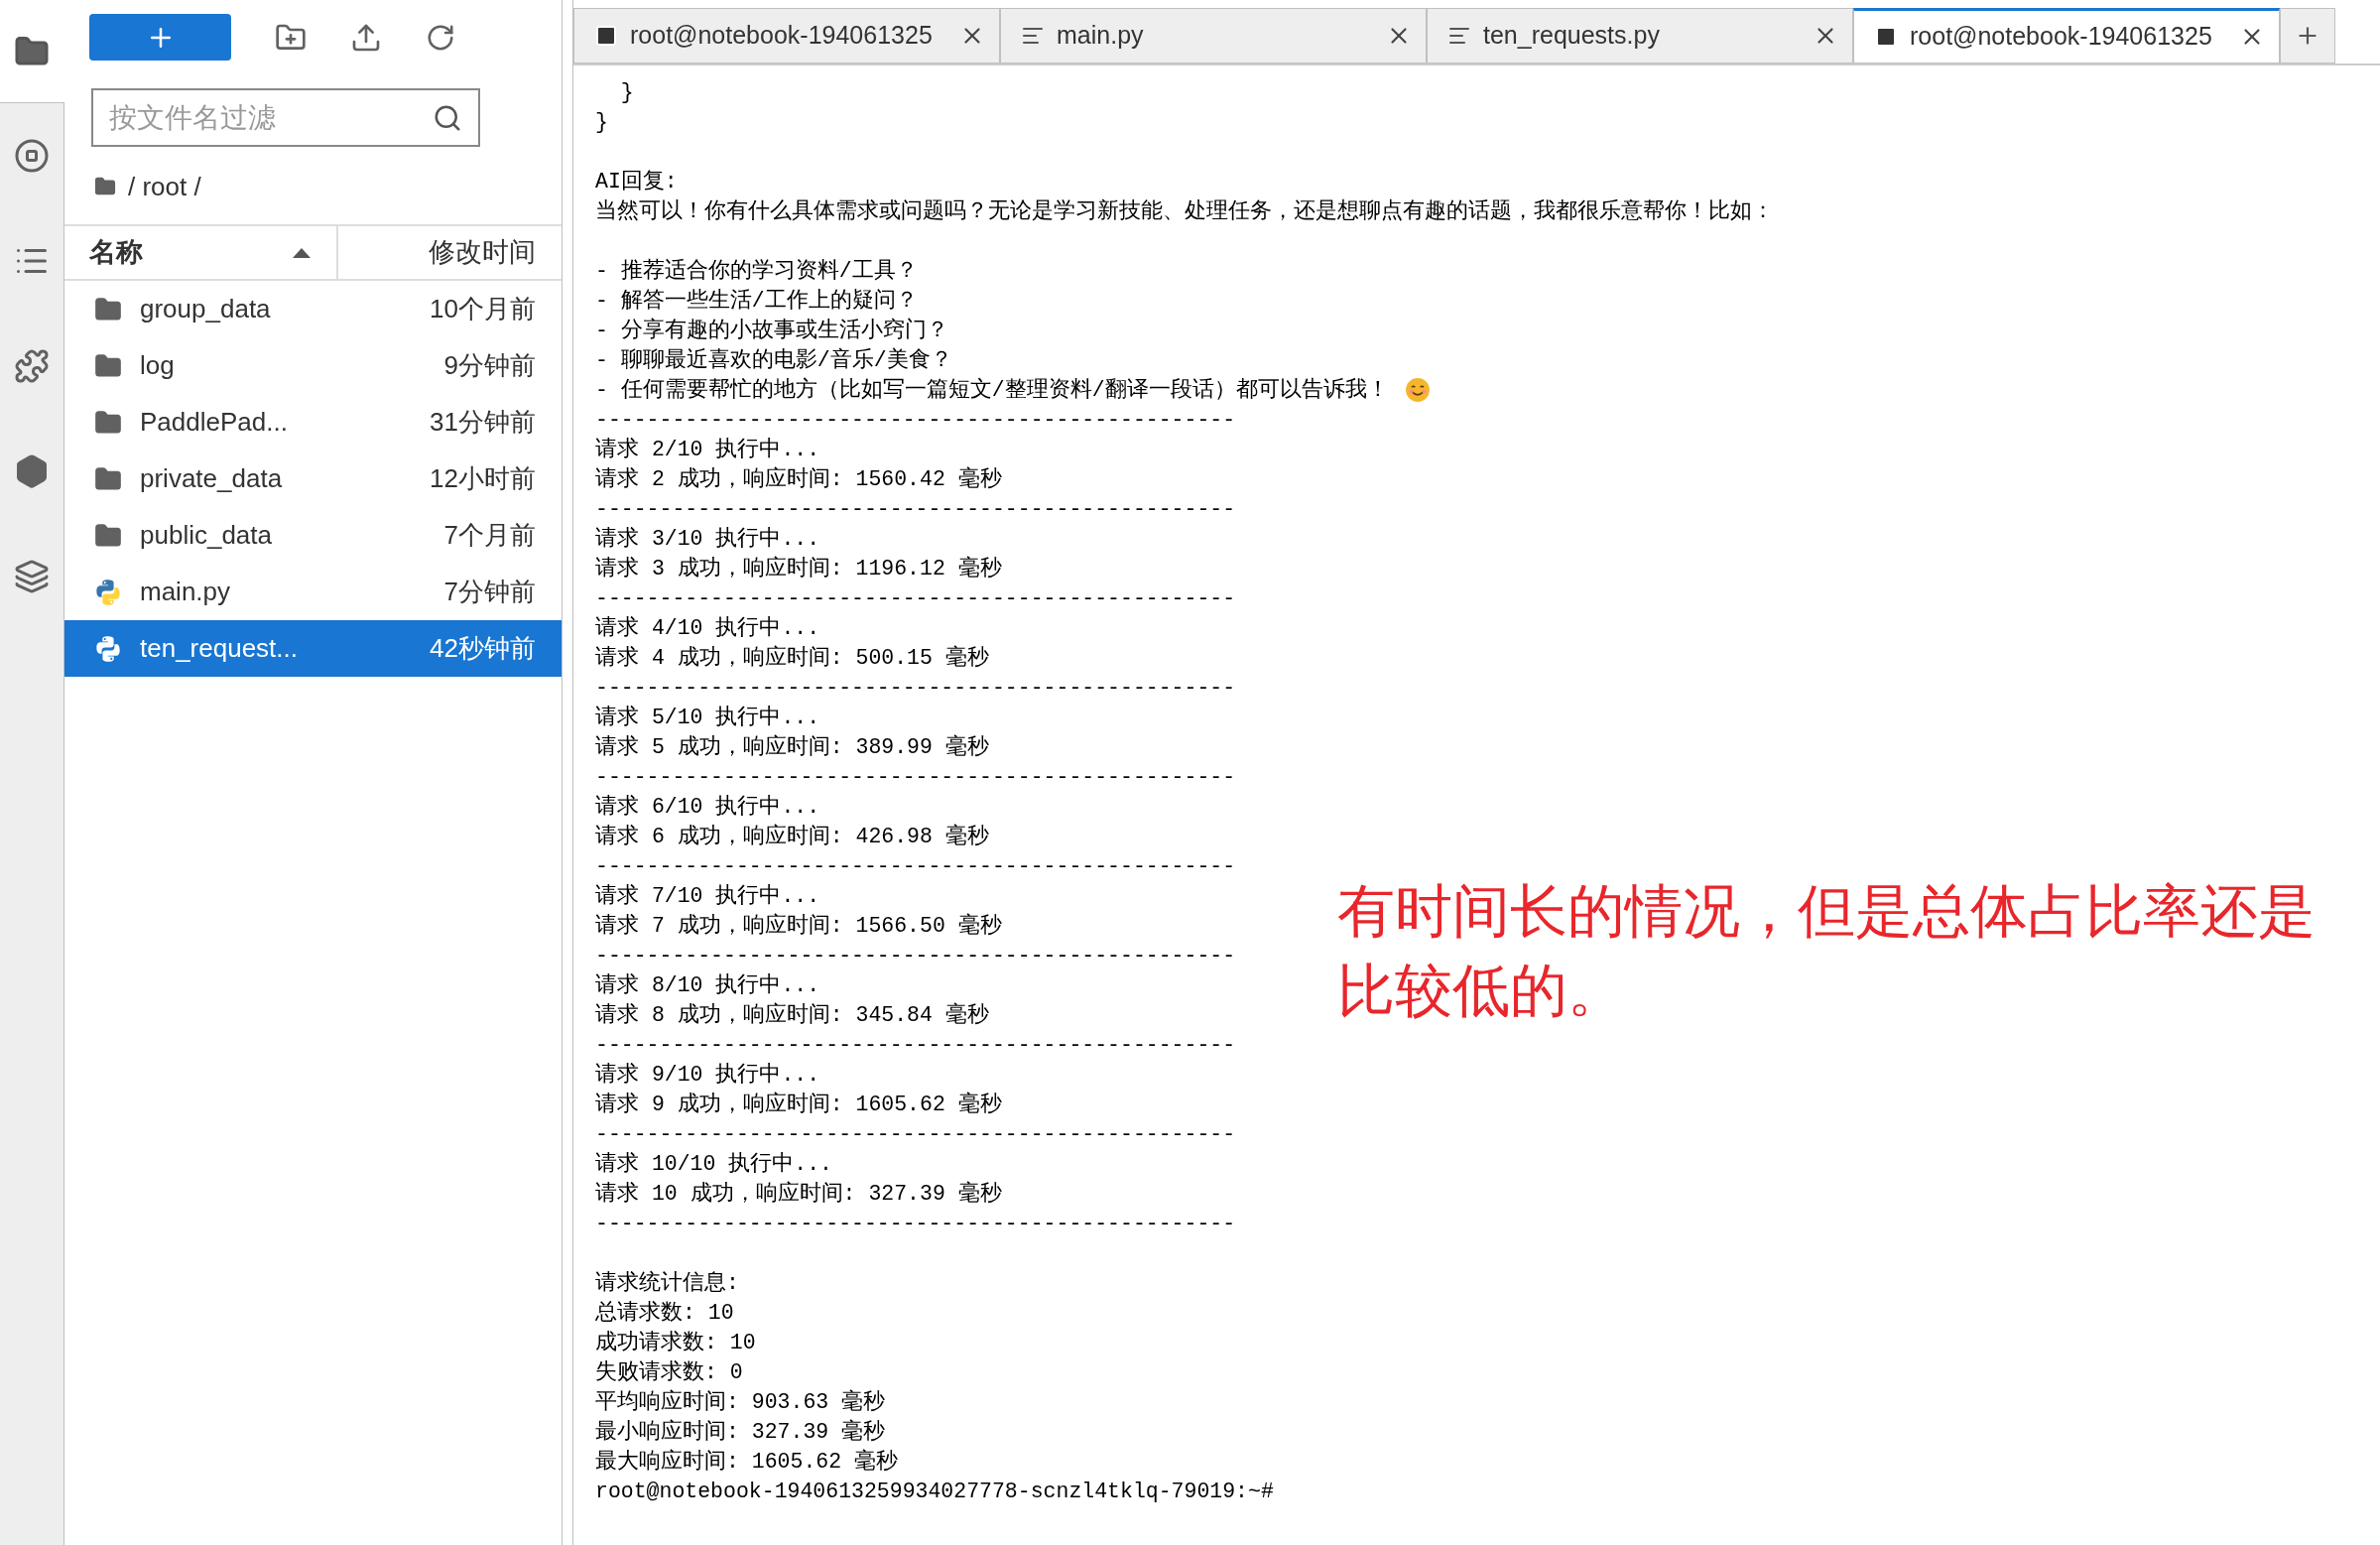  I want to click on file-row: public_data 7个月前, so click(313, 535).